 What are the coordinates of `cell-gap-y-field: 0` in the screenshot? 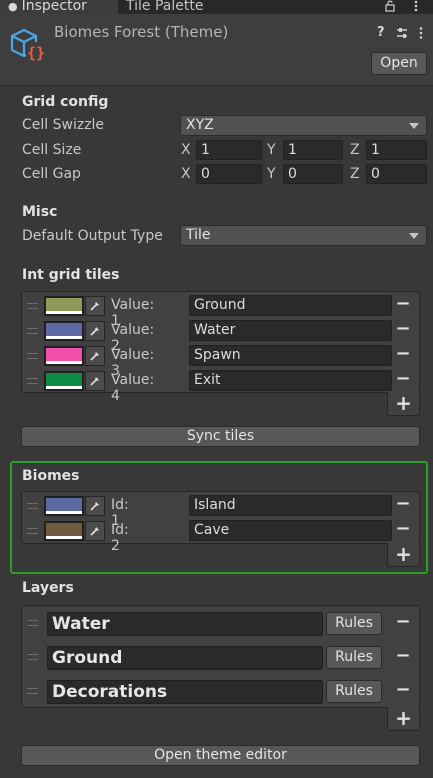 It's located at (313, 174).